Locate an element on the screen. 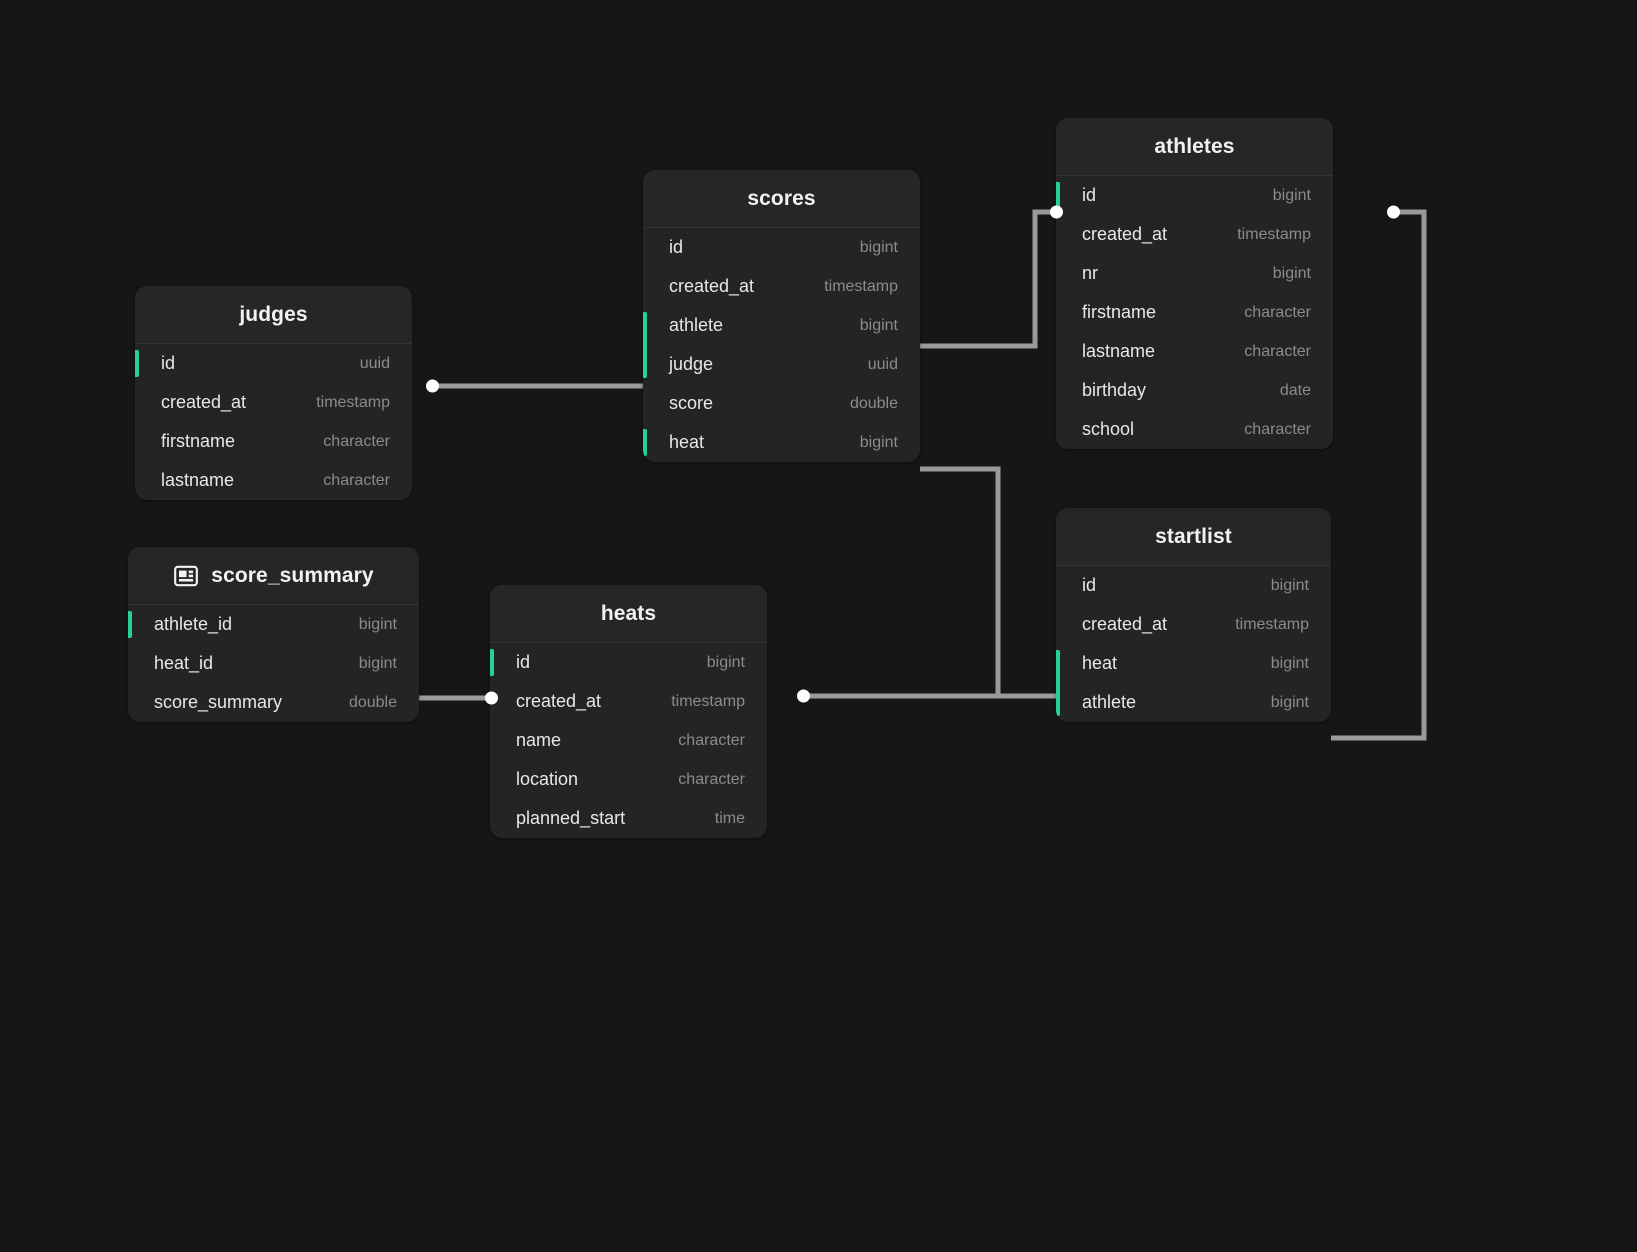 The height and width of the screenshot is (1252, 1637). table-title-athletes: athletes is located at coordinates (1194, 146).